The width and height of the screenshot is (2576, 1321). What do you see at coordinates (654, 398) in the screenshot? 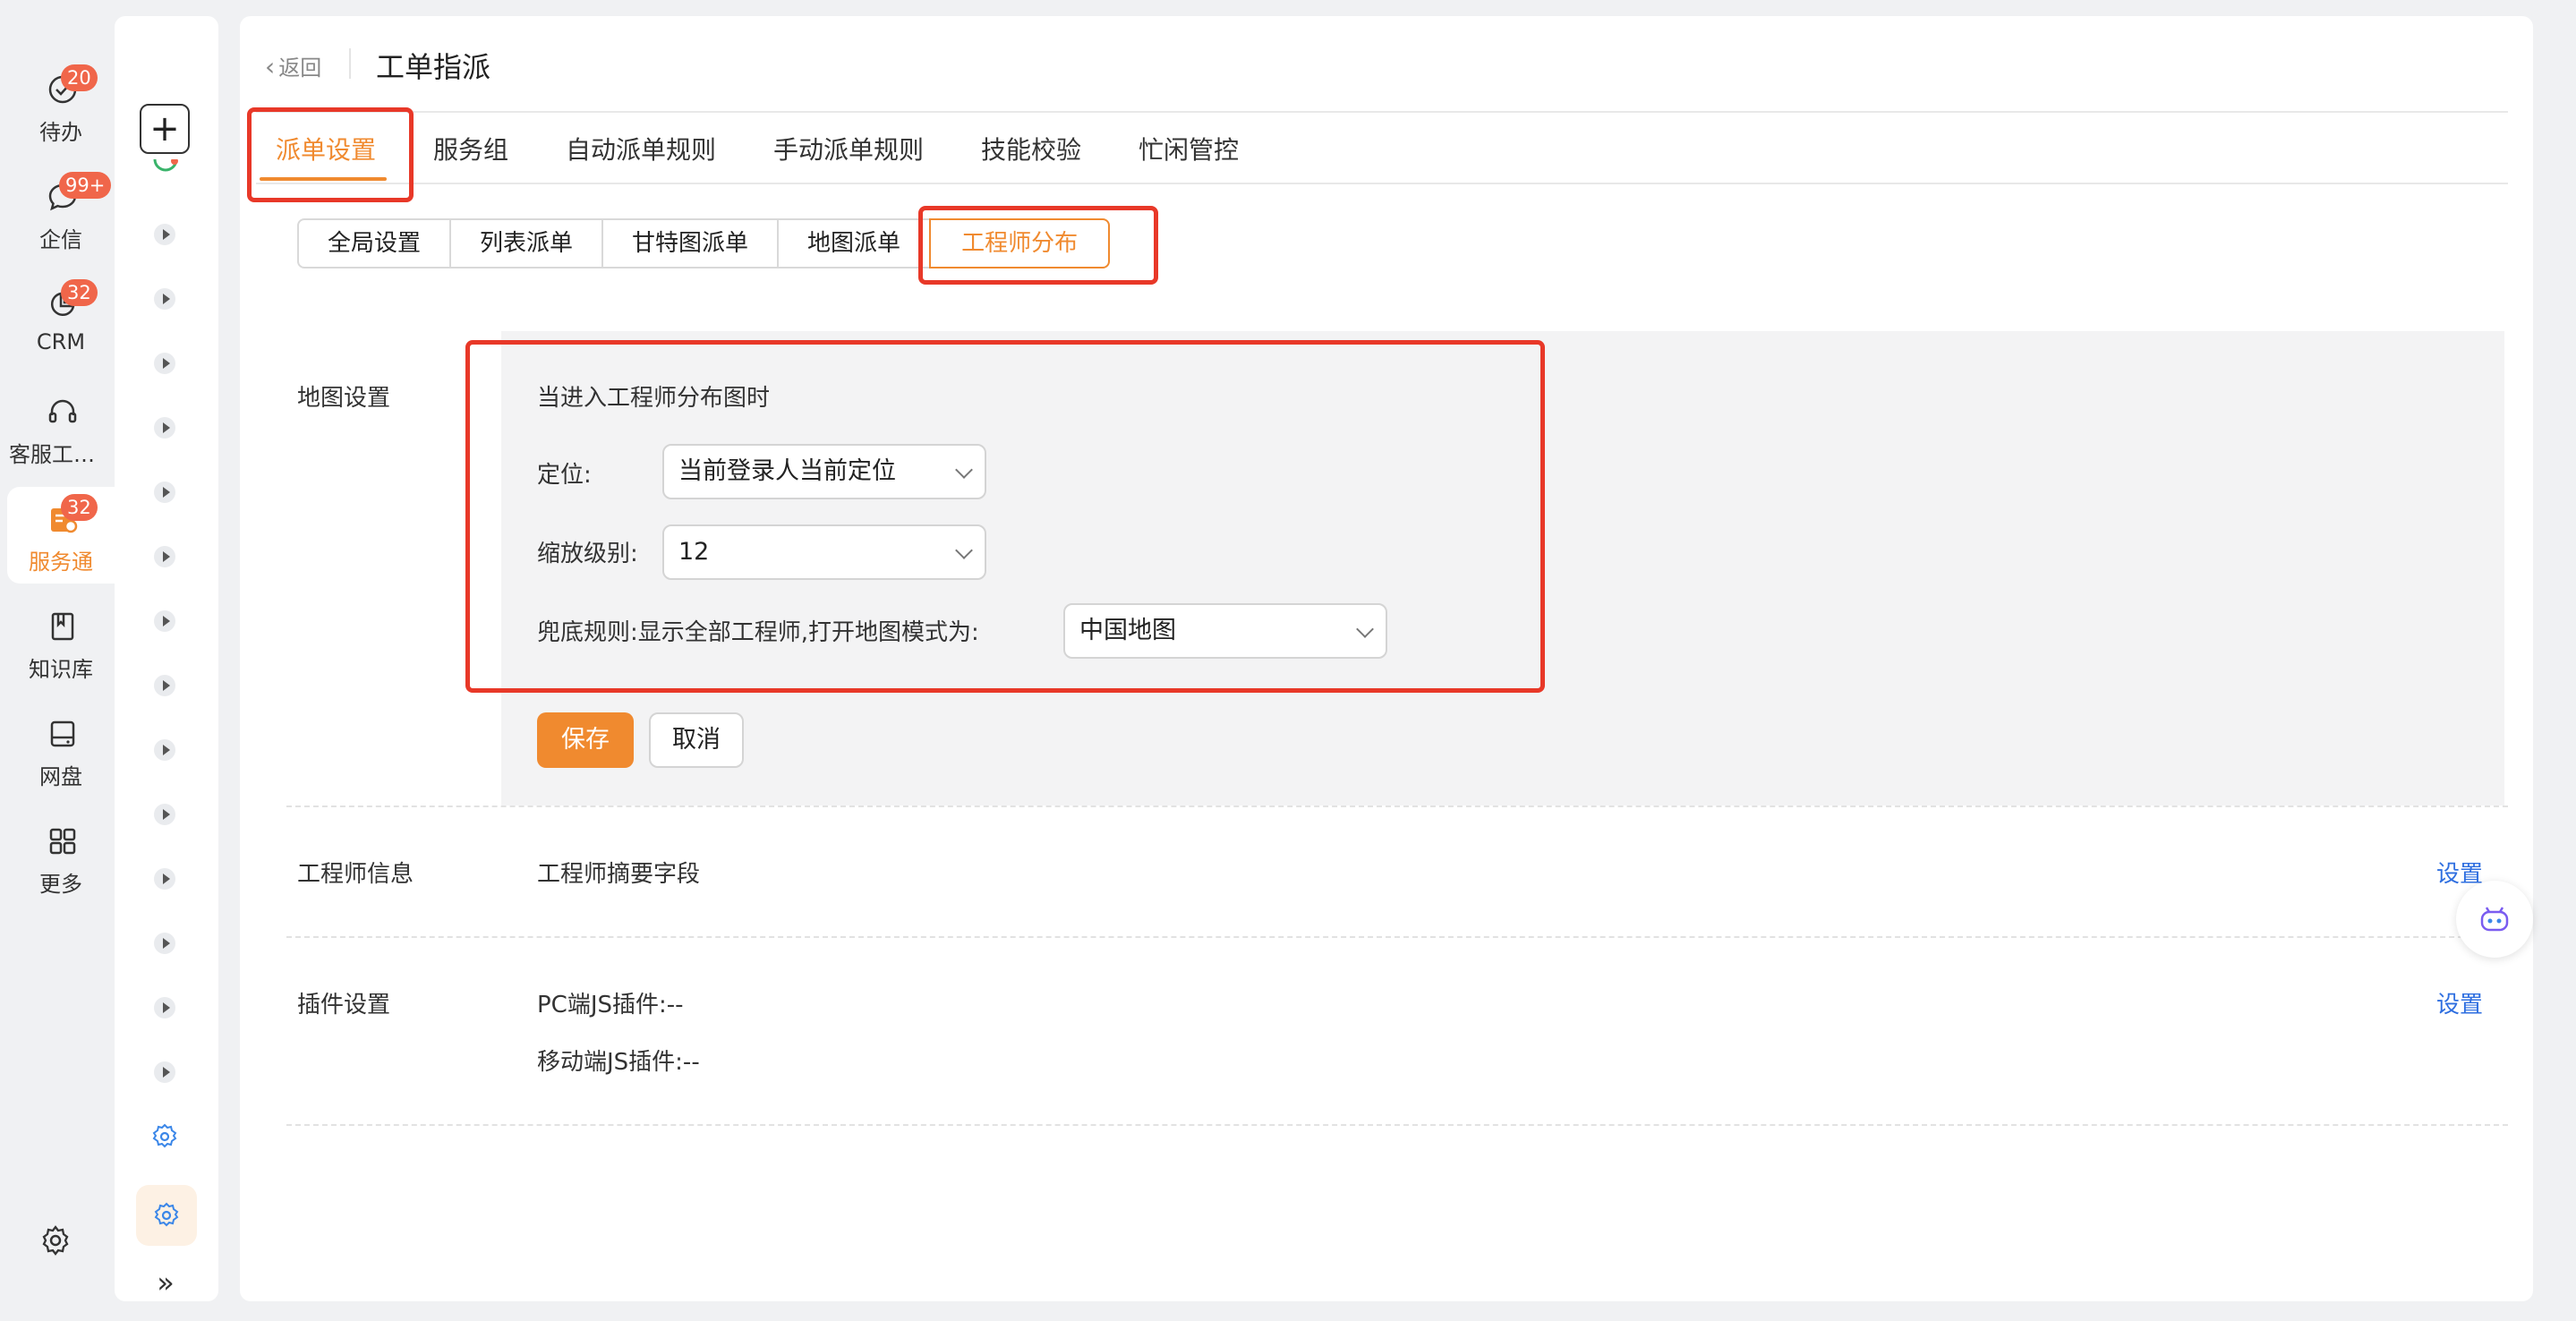
I see `map-settings-heading: 当进入工程师分布图时` at bounding box center [654, 398].